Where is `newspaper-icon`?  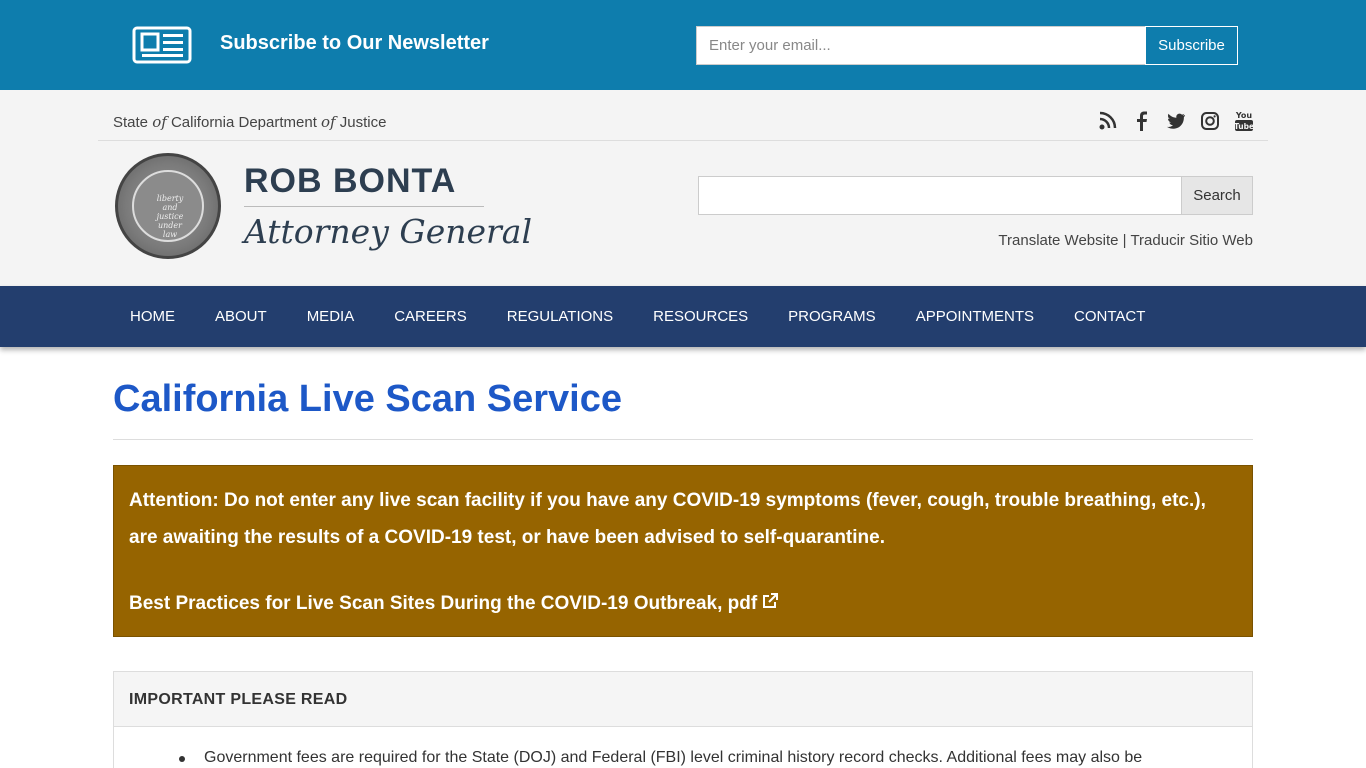 newspaper-icon is located at coordinates (162, 45).